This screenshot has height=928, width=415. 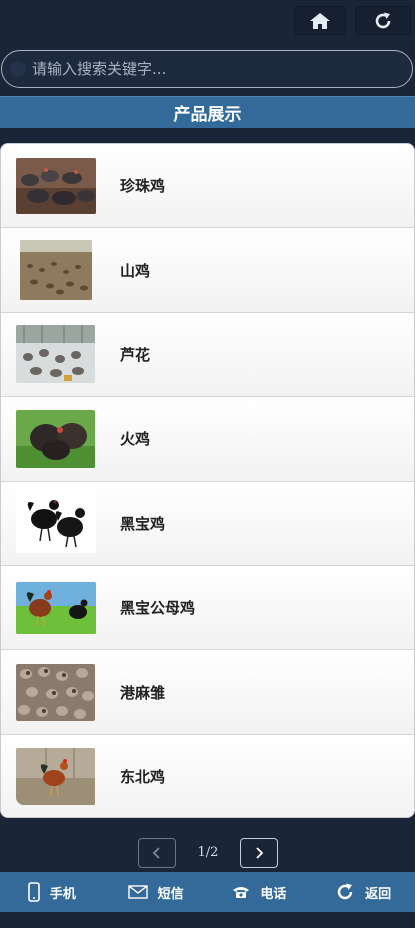 I want to click on rooster-on-ground-photo, so click(x=55, y=777).